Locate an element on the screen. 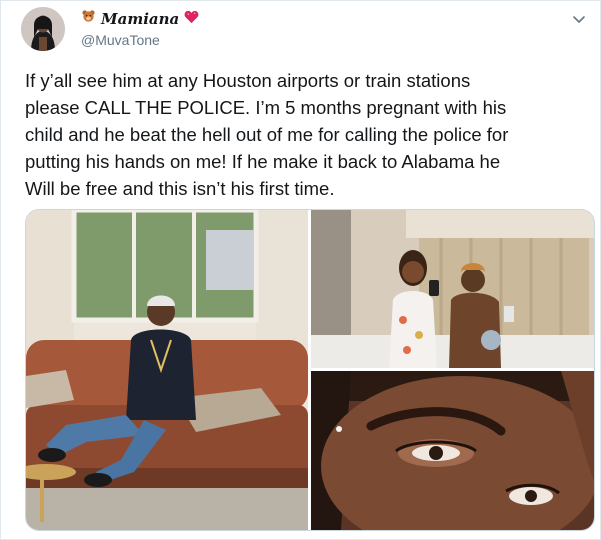 The width and height of the screenshot is (601, 540). display-name-row: Mamiana is located at coordinates (140, 18).